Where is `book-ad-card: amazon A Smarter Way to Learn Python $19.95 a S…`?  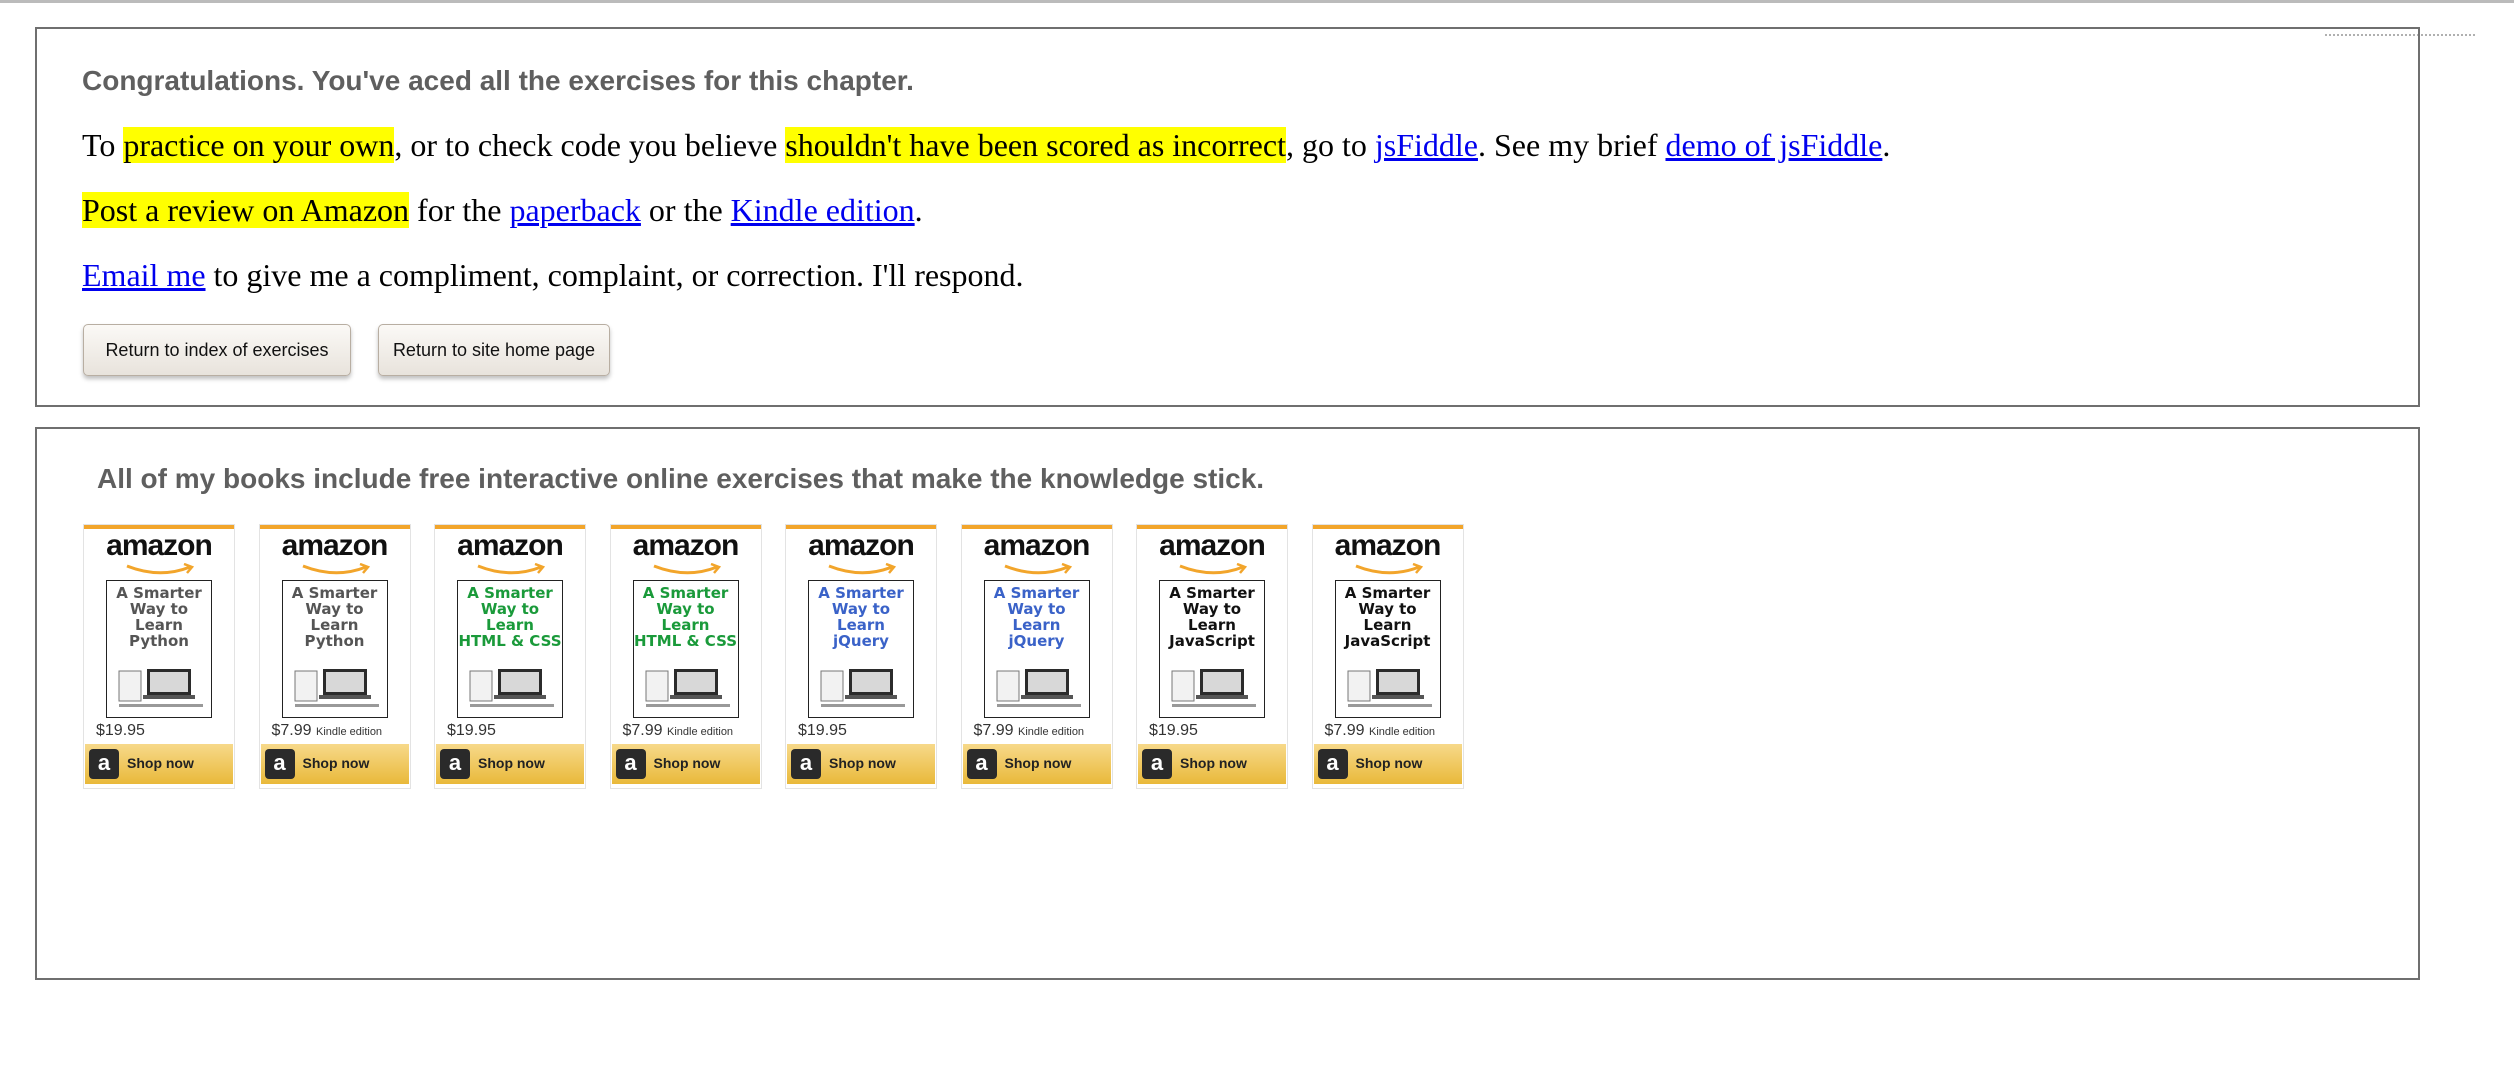 book-ad-card: amazon A Smarter Way to Learn Python $19.95 a S… is located at coordinates (159, 656).